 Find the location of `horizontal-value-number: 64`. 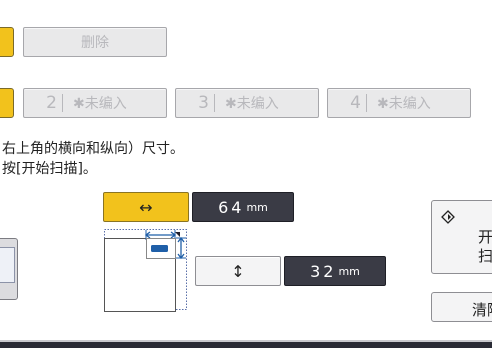

horizontal-value-number: 64 is located at coordinates (231, 207).